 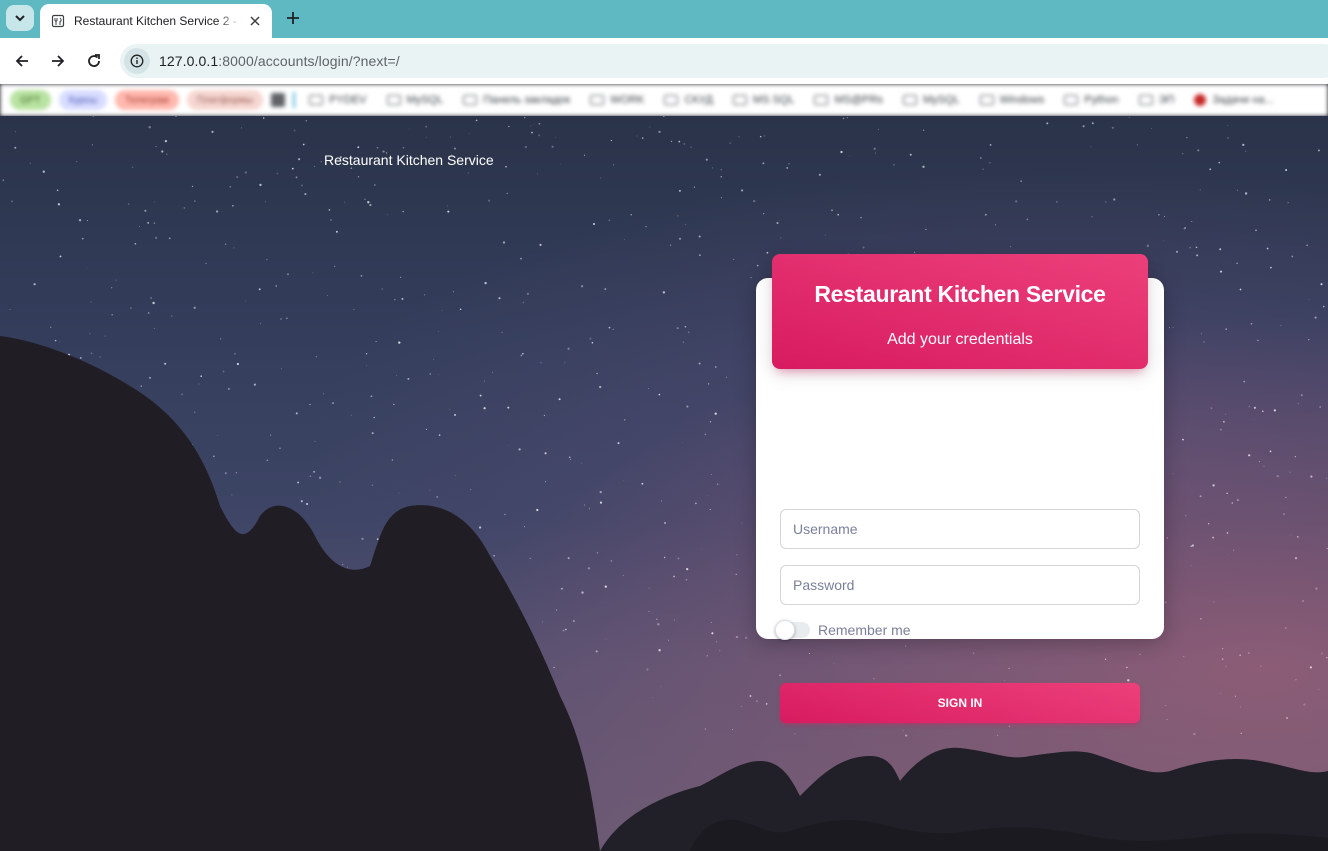 What do you see at coordinates (337, 100) in the screenshot?
I see `bookmark-folder: PYDEV` at bounding box center [337, 100].